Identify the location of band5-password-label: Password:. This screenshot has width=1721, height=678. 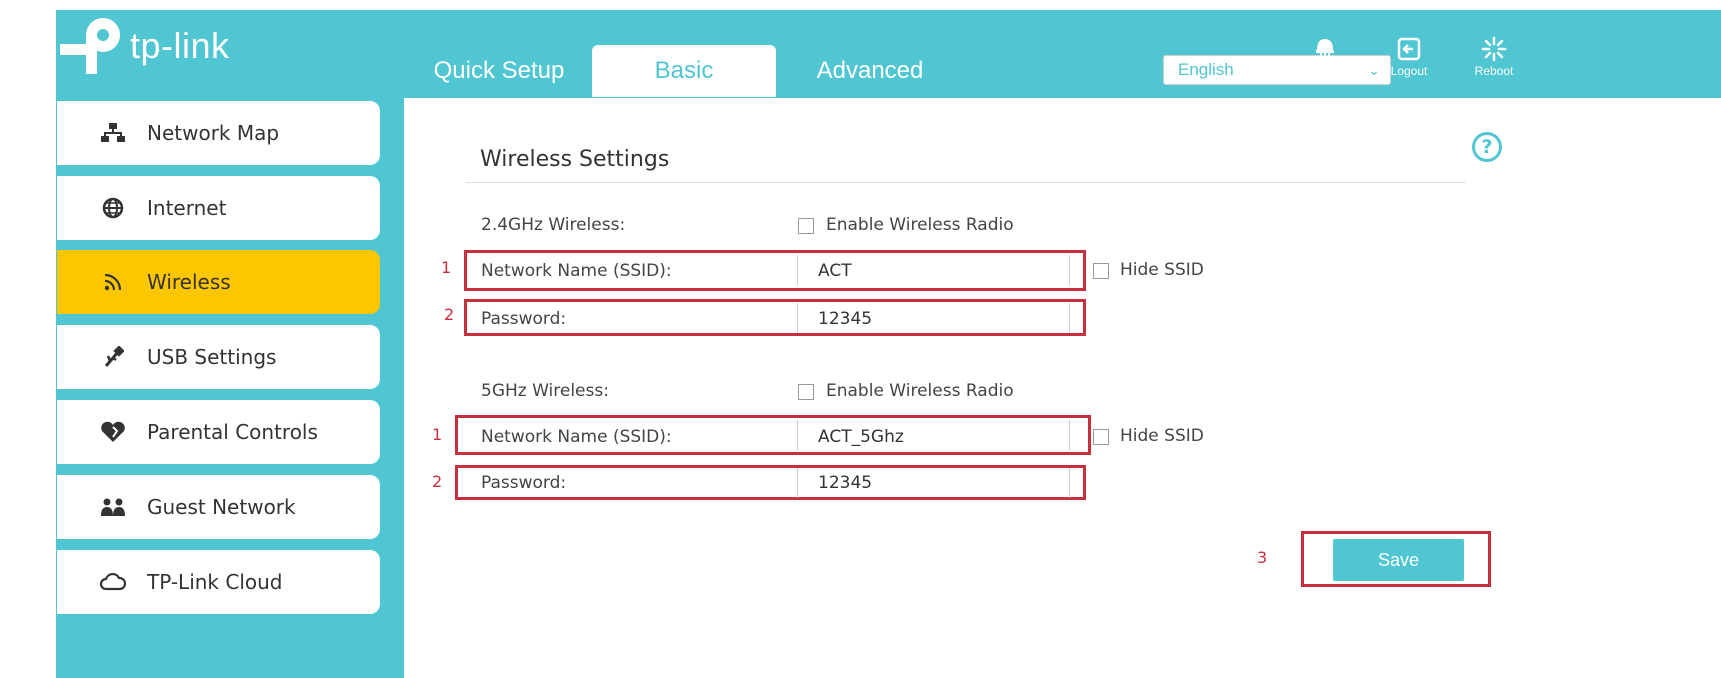
(524, 483).